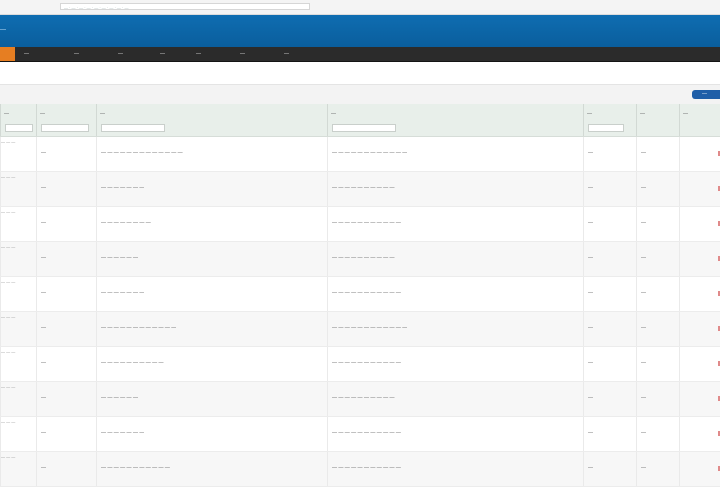 The width and height of the screenshot is (720, 487). I want to click on cell-text-name: — — — — — — — — — — — — —, so click(142, 153).